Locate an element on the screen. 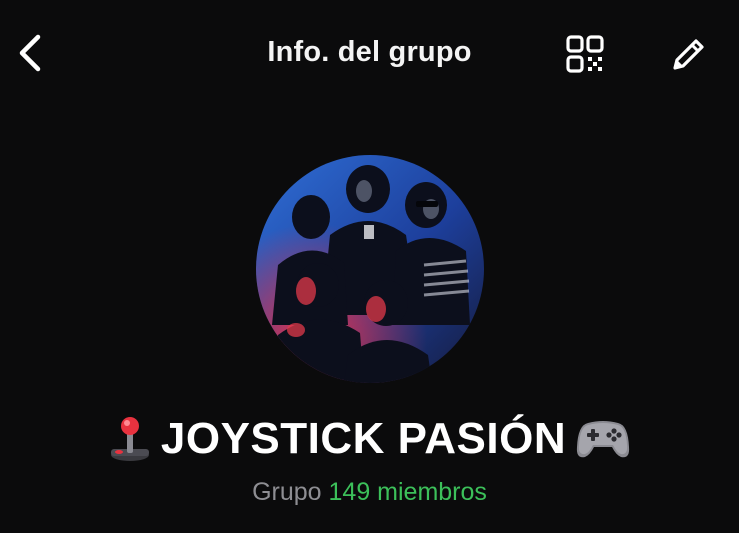 Image resolution: width=739 pixels, height=533 pixels. joystick-icon is located at coordinates (130, 439).